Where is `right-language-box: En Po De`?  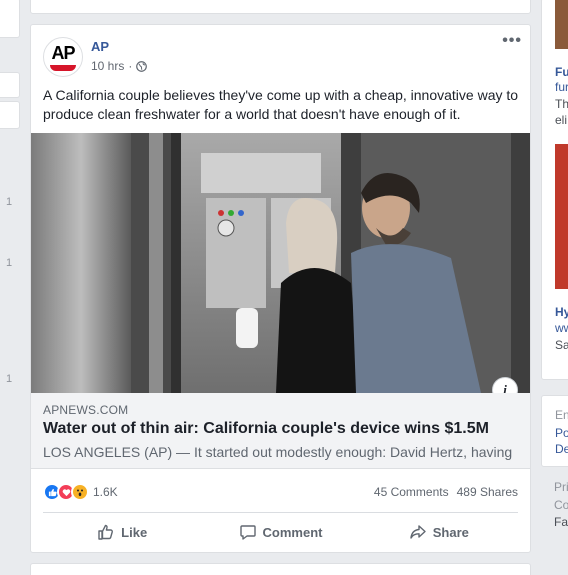
right-language-box: En Po De is located at coordinates (554, 431).